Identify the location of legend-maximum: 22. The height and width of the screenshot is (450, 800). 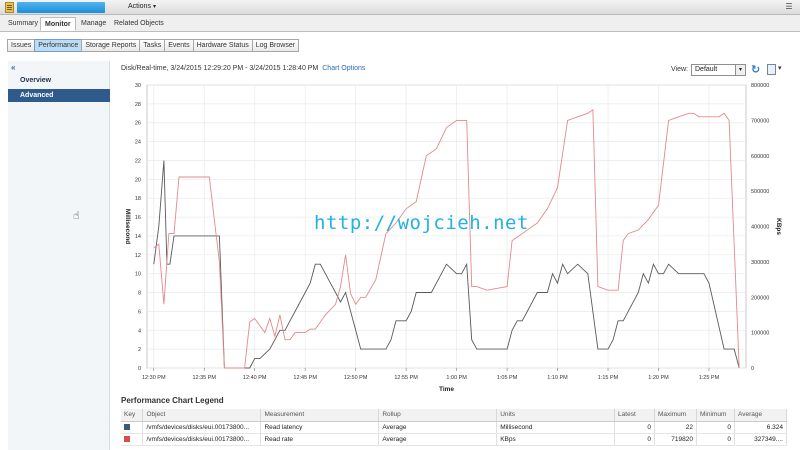
(675, 427).